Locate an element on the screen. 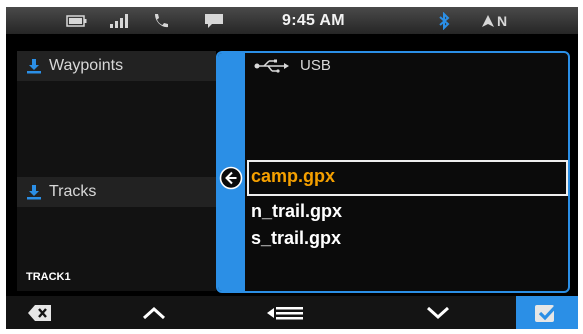  chevron-down-icon is located at coordinates (438, 313).